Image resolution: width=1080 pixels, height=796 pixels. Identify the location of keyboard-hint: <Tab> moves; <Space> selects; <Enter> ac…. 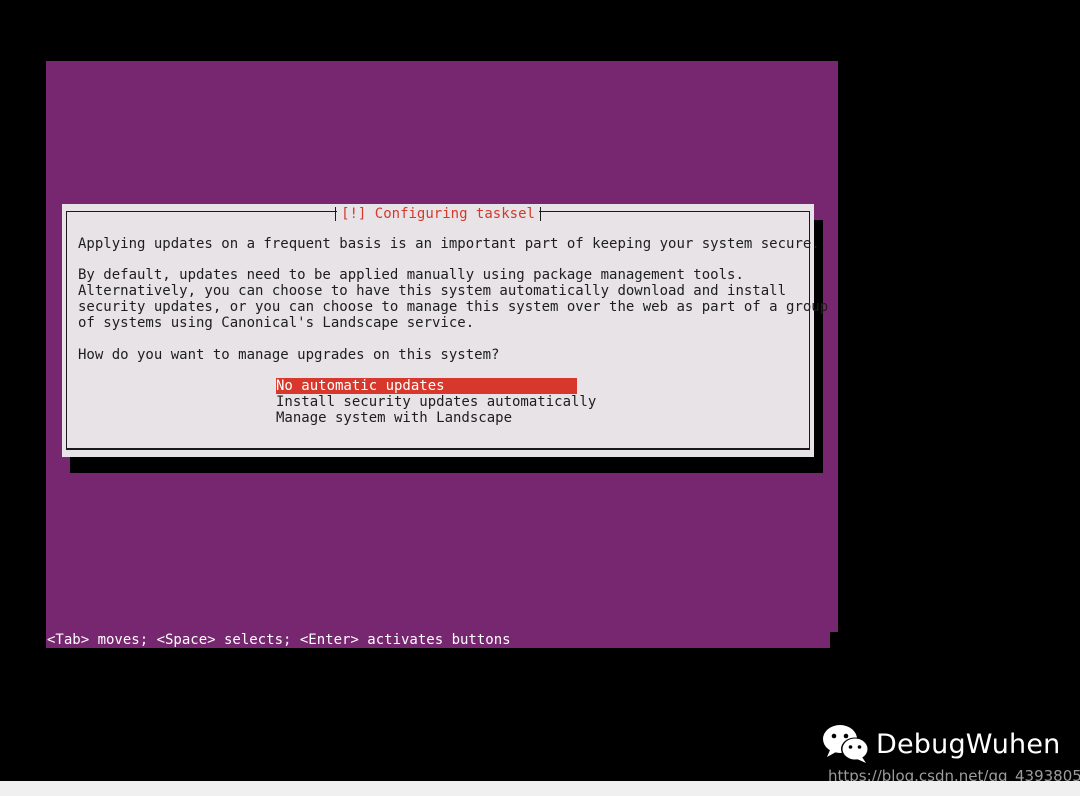
(279, 640).